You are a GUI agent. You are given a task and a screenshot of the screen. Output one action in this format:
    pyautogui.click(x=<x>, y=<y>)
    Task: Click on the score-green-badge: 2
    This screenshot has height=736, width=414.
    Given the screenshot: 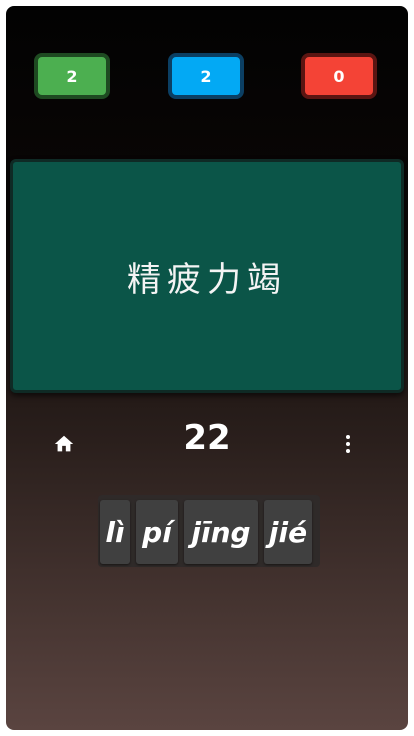 What is the action you would take?
    pyautogui.click(x=72, y=76)
    